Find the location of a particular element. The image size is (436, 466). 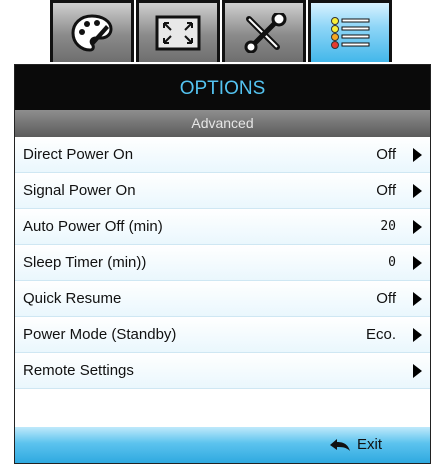

tools-icon is located at coordinates (265, 32).